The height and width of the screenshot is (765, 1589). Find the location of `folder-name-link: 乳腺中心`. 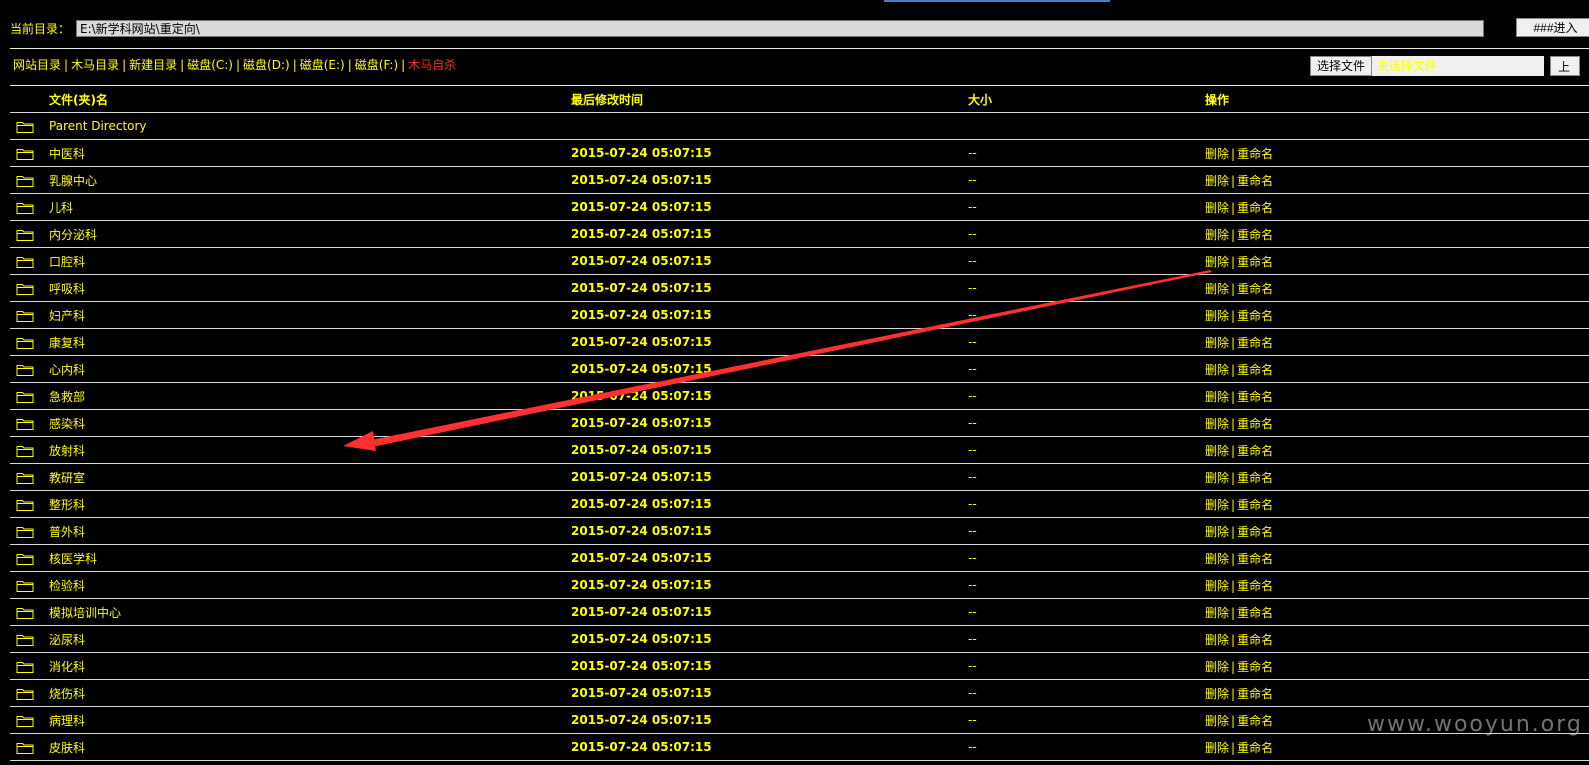

folder-name-link: 乳腺中心 is located at coordinates (310, 180).